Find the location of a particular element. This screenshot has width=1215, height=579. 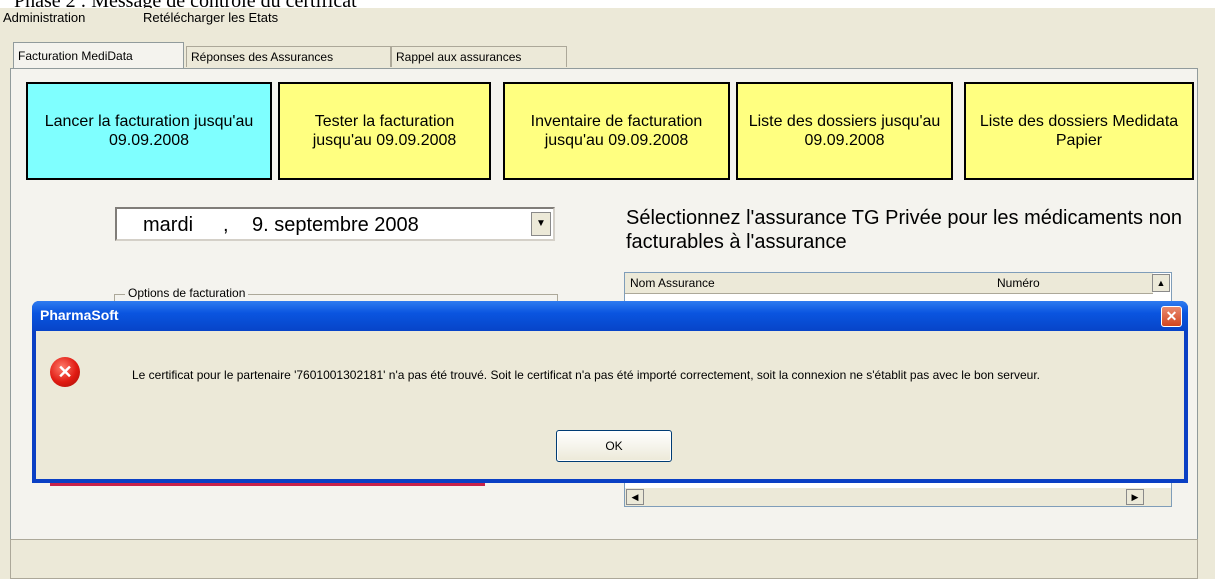

liste-dossiers-medidata-papier-button: Liste des dossiers Medidata Papier is located at coordinates (1079, 131).